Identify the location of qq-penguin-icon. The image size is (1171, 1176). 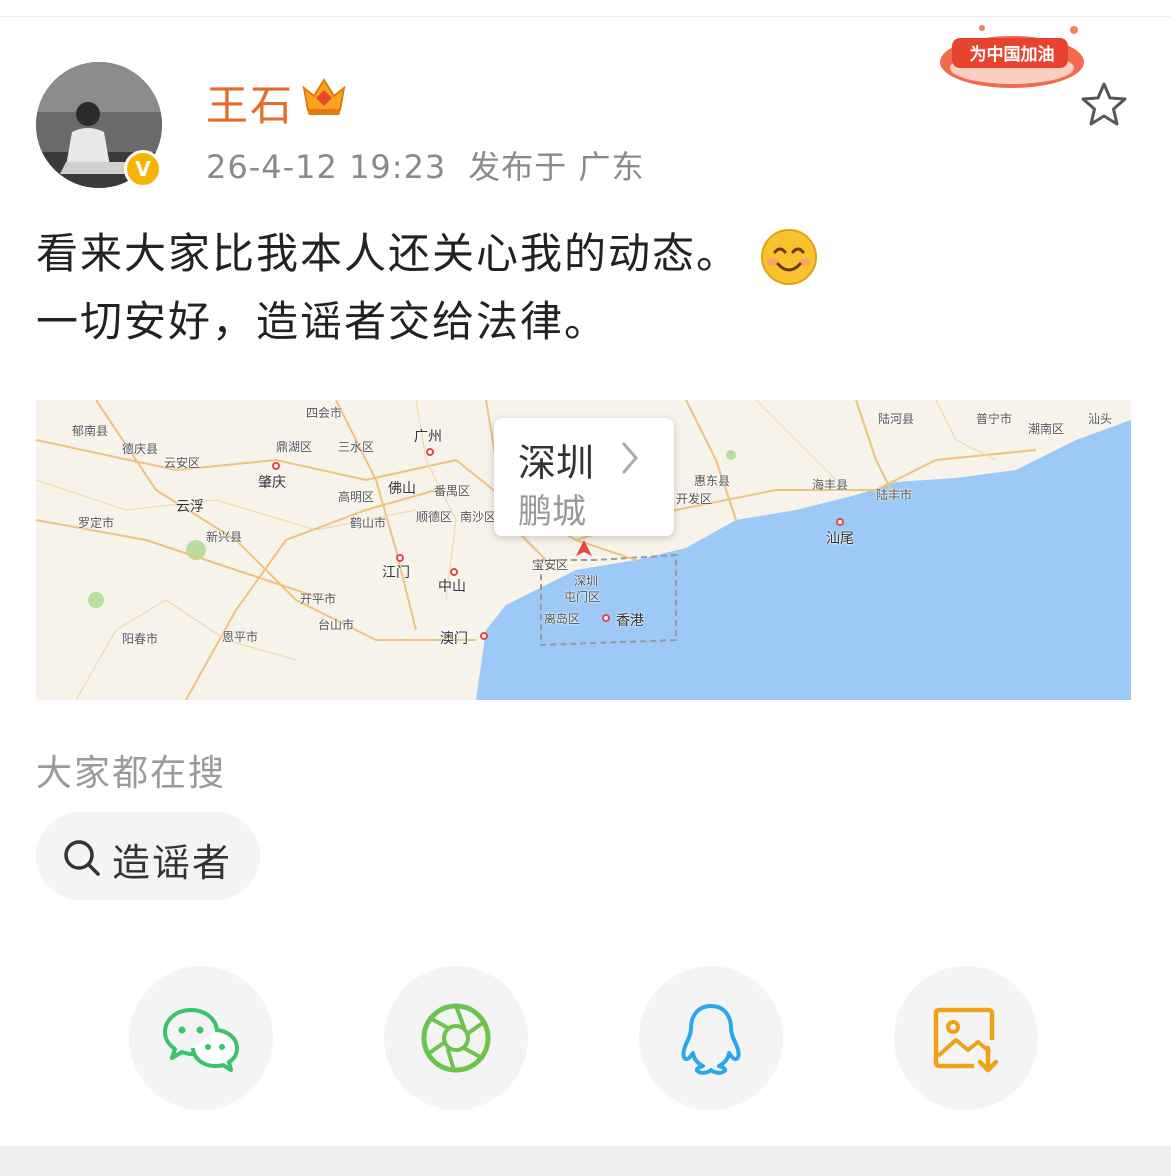
(711, 1039).